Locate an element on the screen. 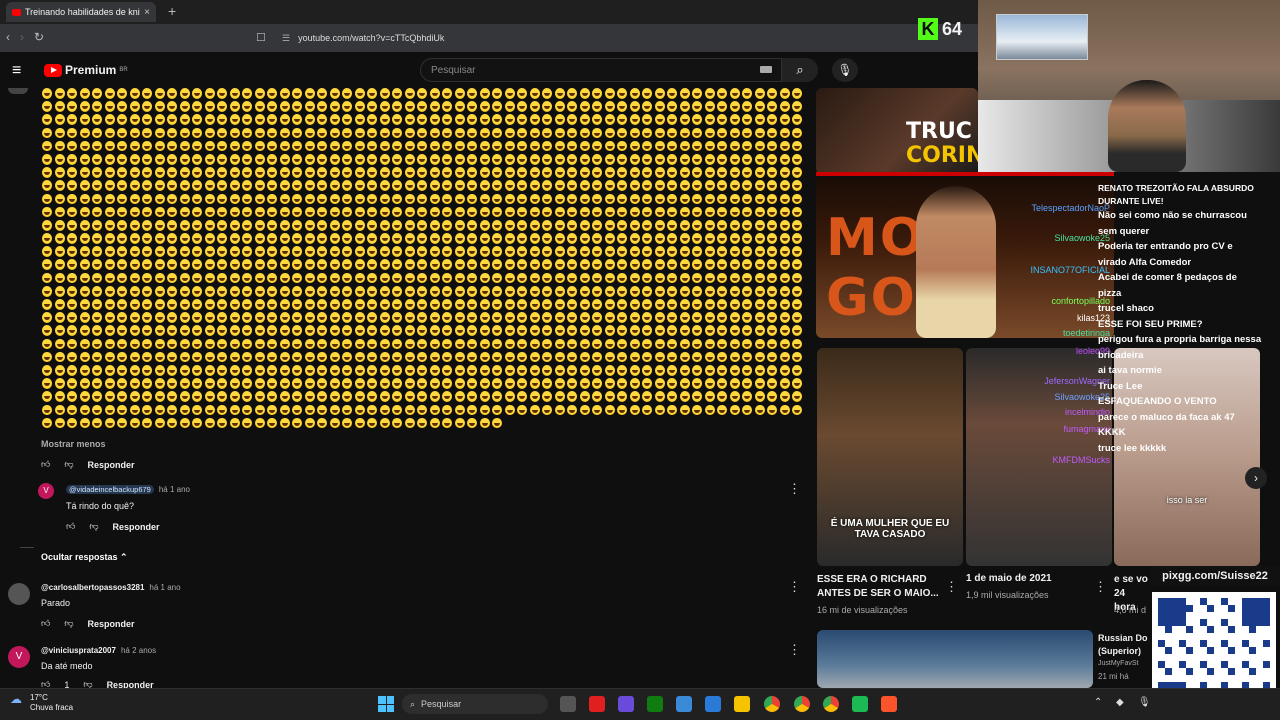  notepad-icon is located at coordinates (684, 704).